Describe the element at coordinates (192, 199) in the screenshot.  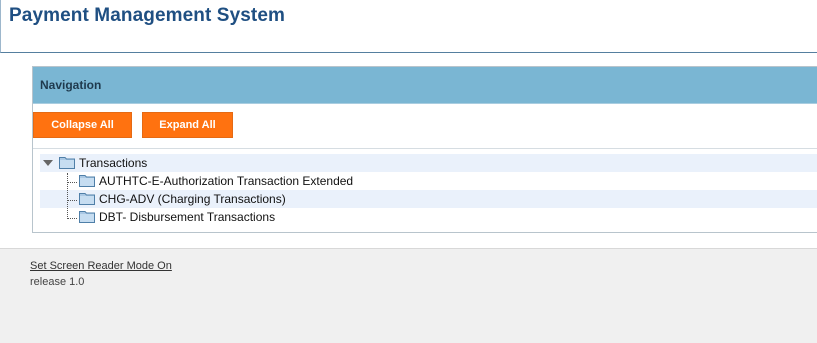
I see `tree-node-label: CHG-ADV (Charging Transactions)` at that location.